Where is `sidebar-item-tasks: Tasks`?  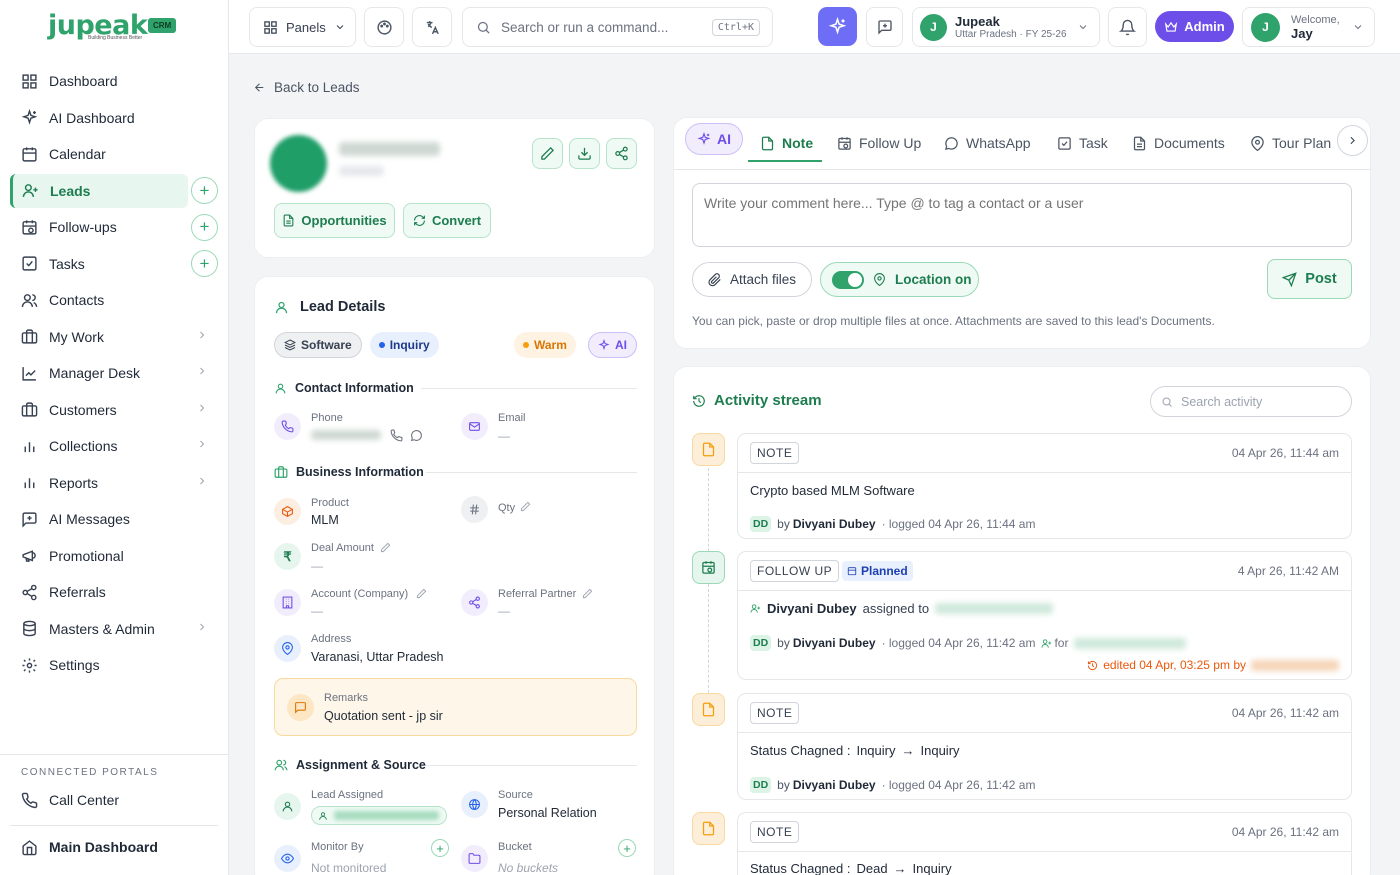 sidebar-item-tasks: Tasks is located at coordinates (114, 264).